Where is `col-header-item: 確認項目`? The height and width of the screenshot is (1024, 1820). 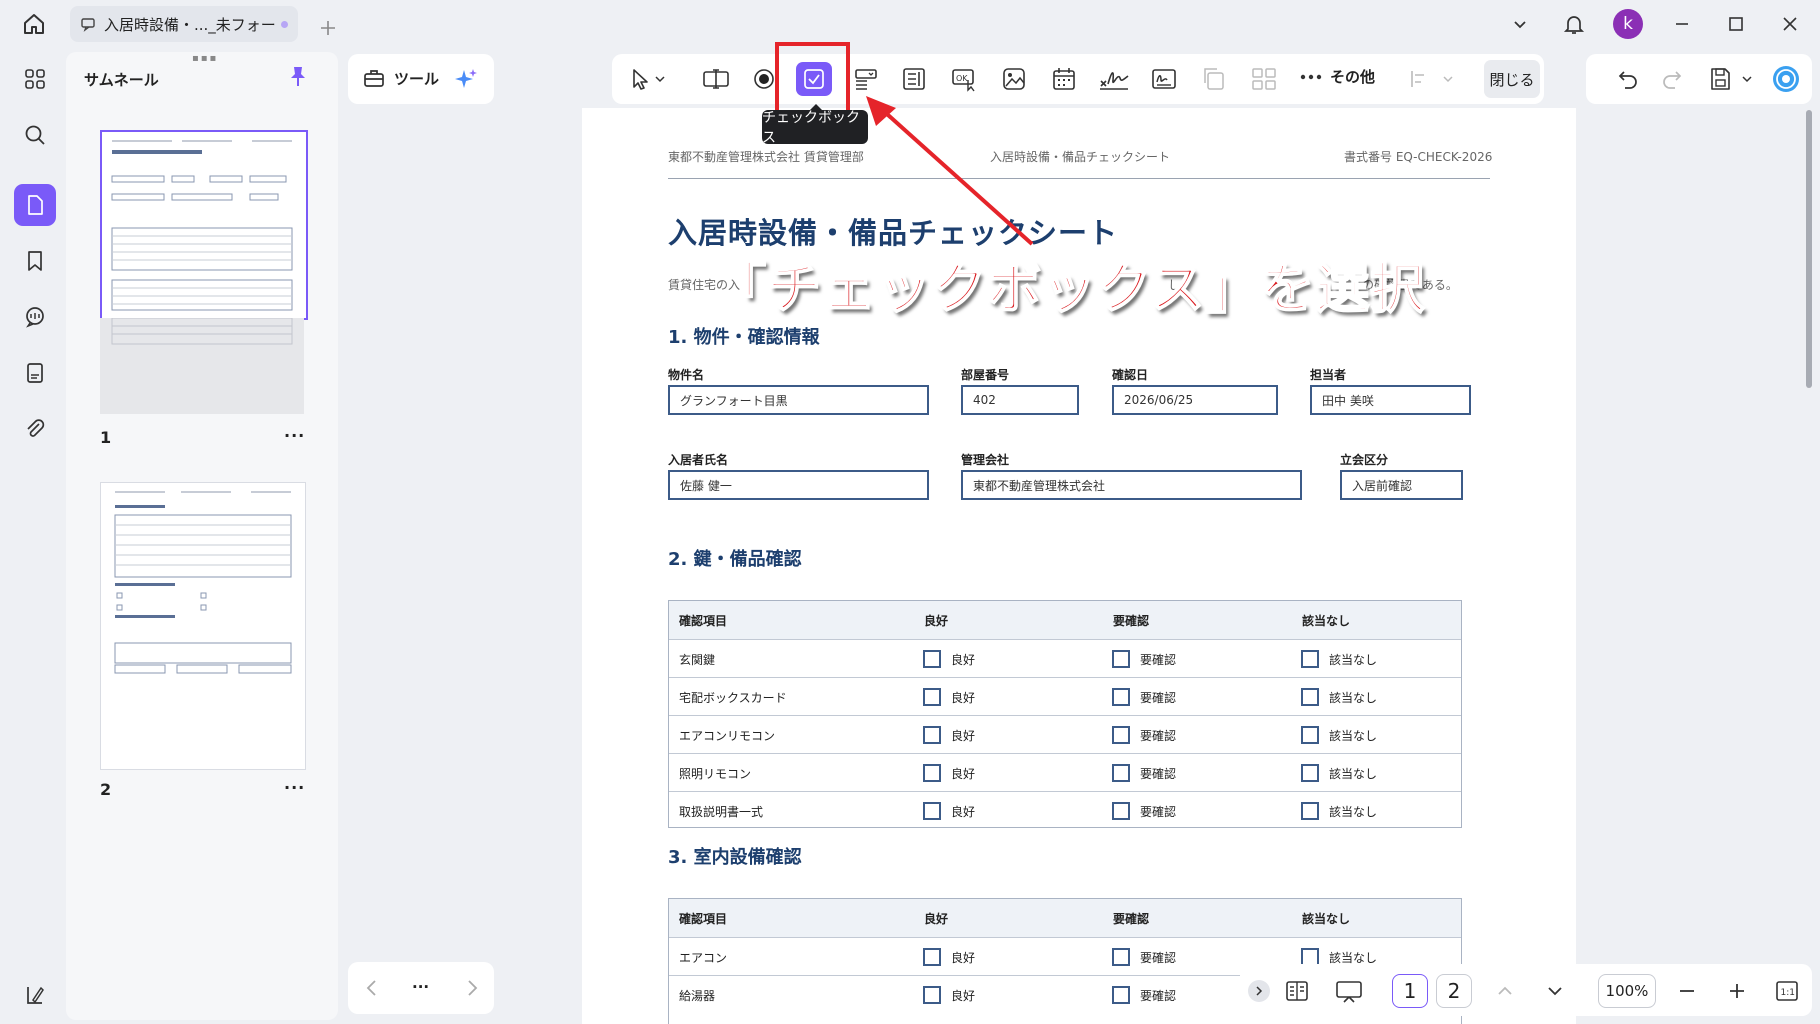
col-header-item: 確認項目 is located at coordinates (703, 918).